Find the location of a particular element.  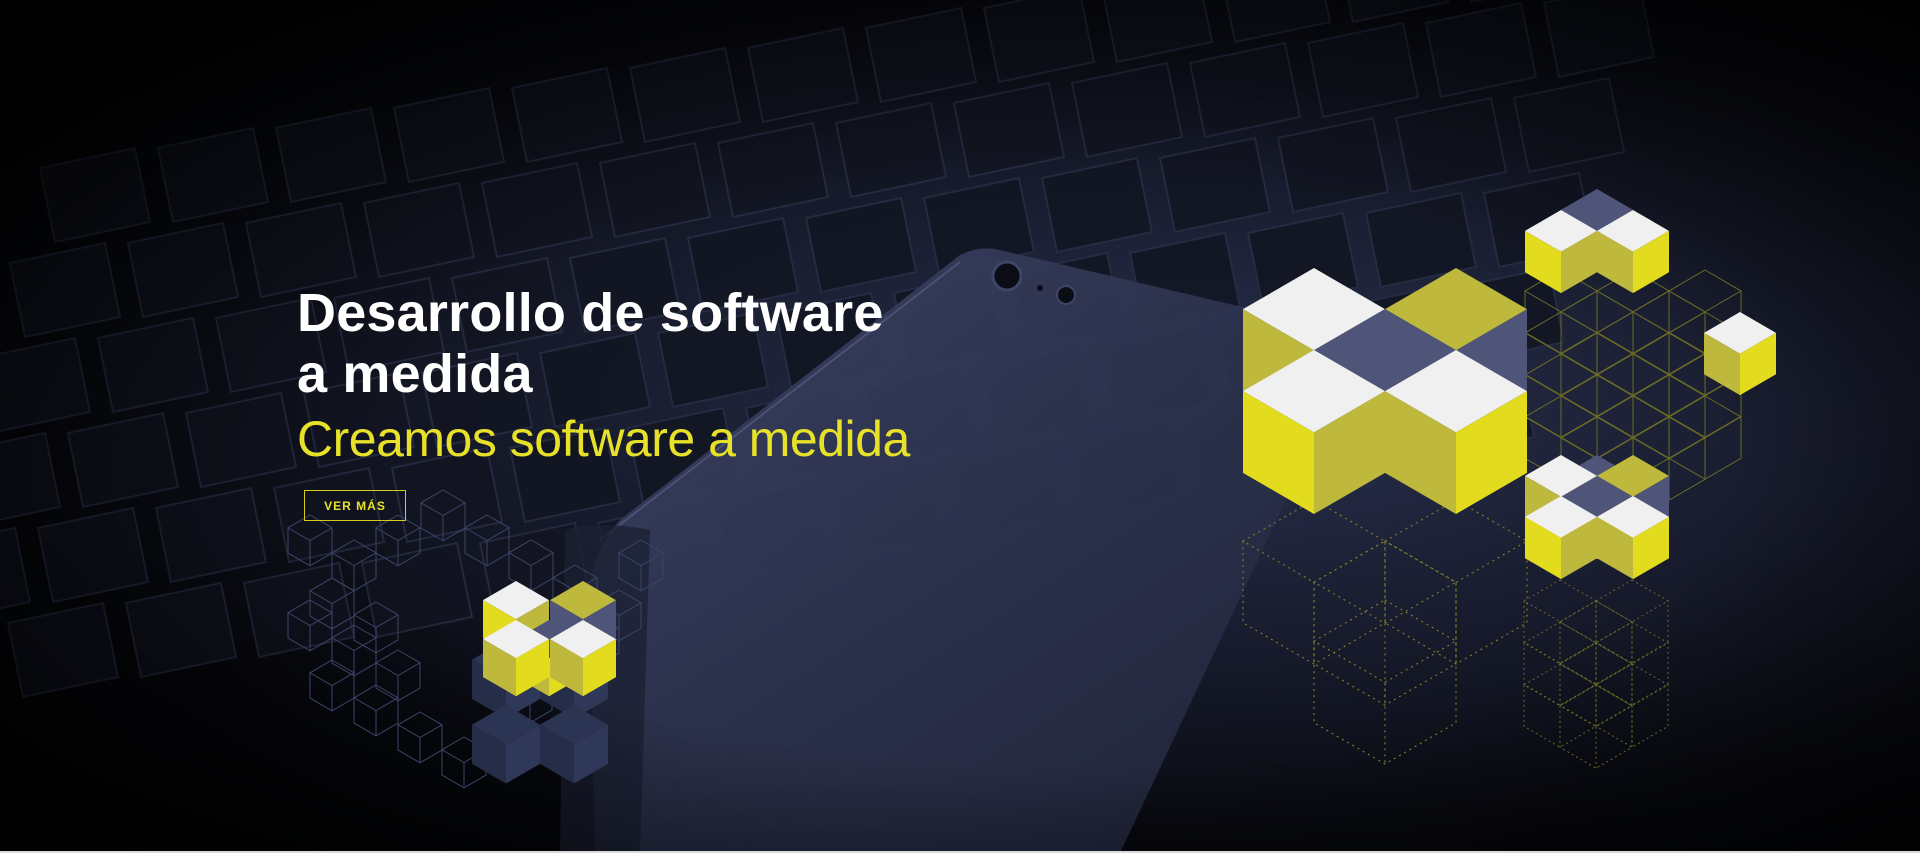

hero-title-line-2: a medida is located at coordinates (415, 374).